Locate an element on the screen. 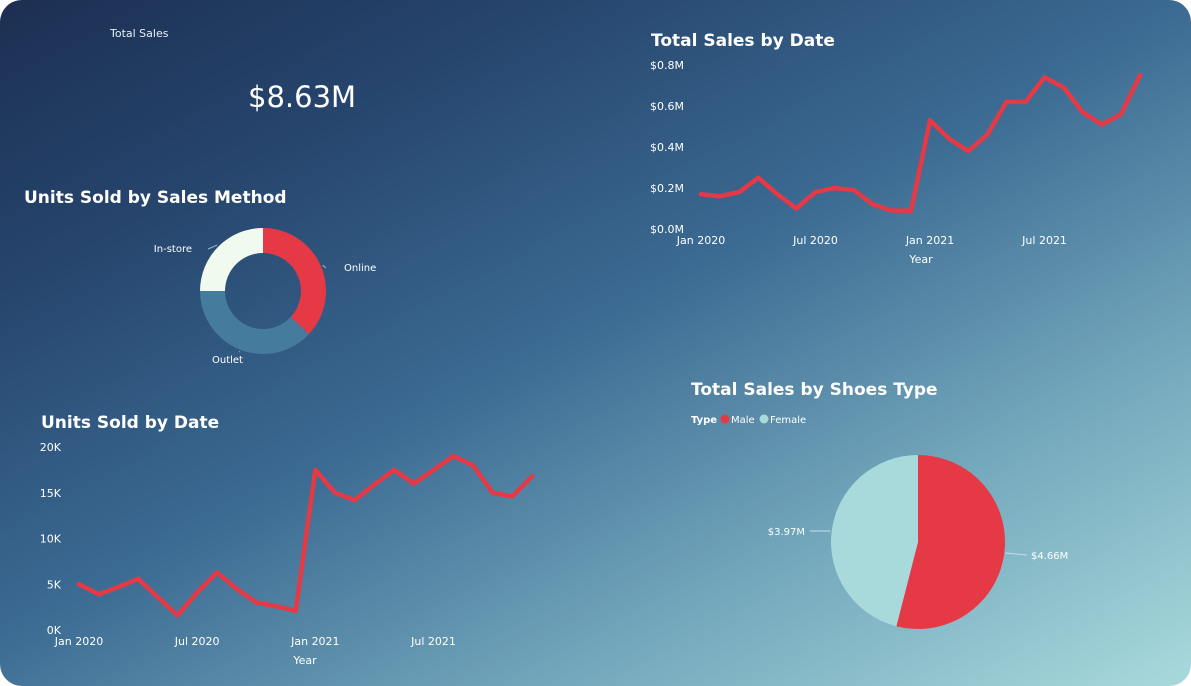 Image resolution: width=1191 pixels, height=686 pixels. pie-leader-line is located at coordinates (1016, 554).